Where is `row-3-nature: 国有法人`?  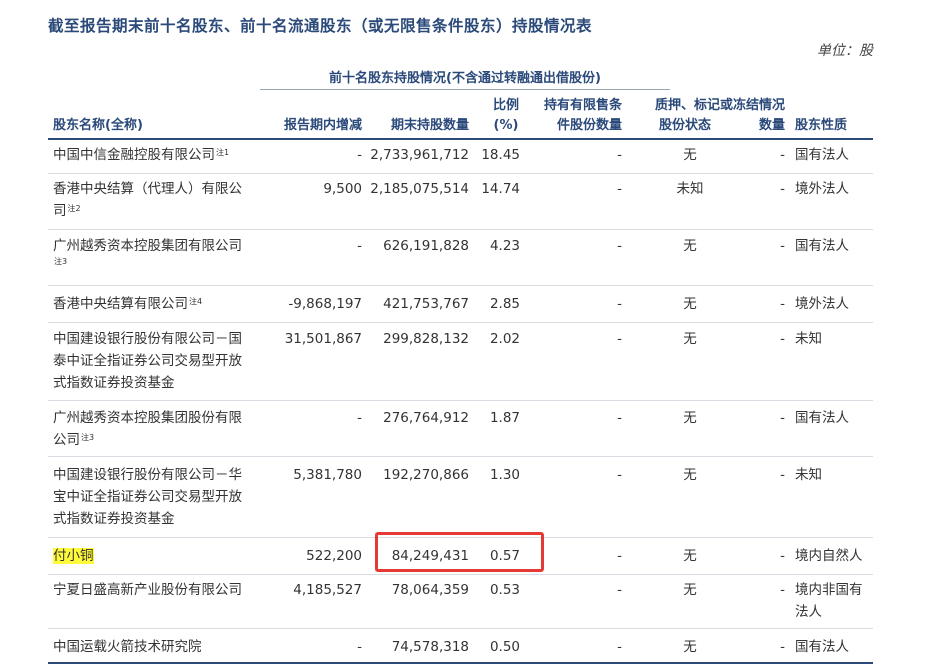 row-3-nature: 国有法人 is located at coordinates (822, 246).